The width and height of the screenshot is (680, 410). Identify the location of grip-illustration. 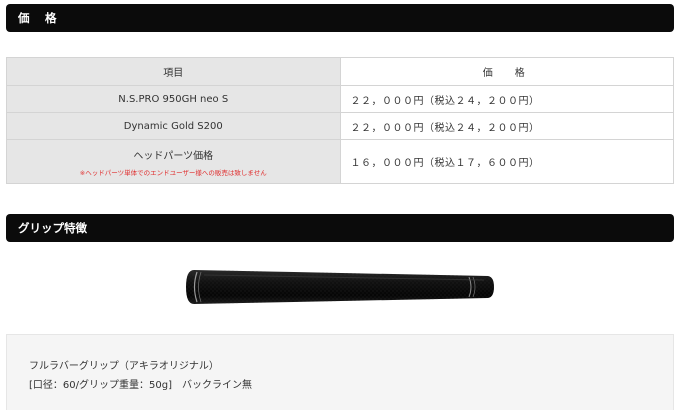
(340, 287).